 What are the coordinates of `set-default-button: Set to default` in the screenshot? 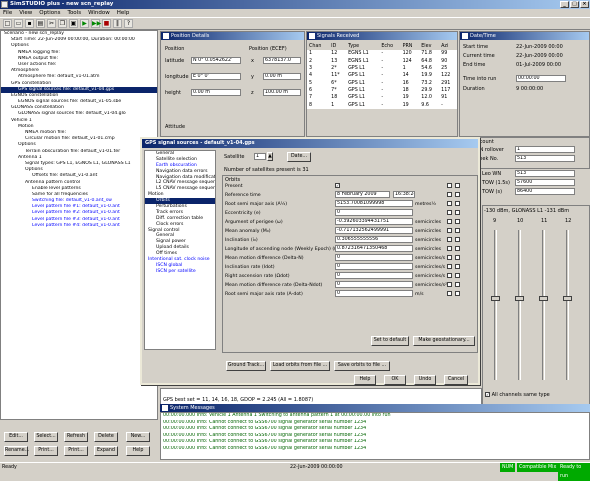 It's located at (390, 341).